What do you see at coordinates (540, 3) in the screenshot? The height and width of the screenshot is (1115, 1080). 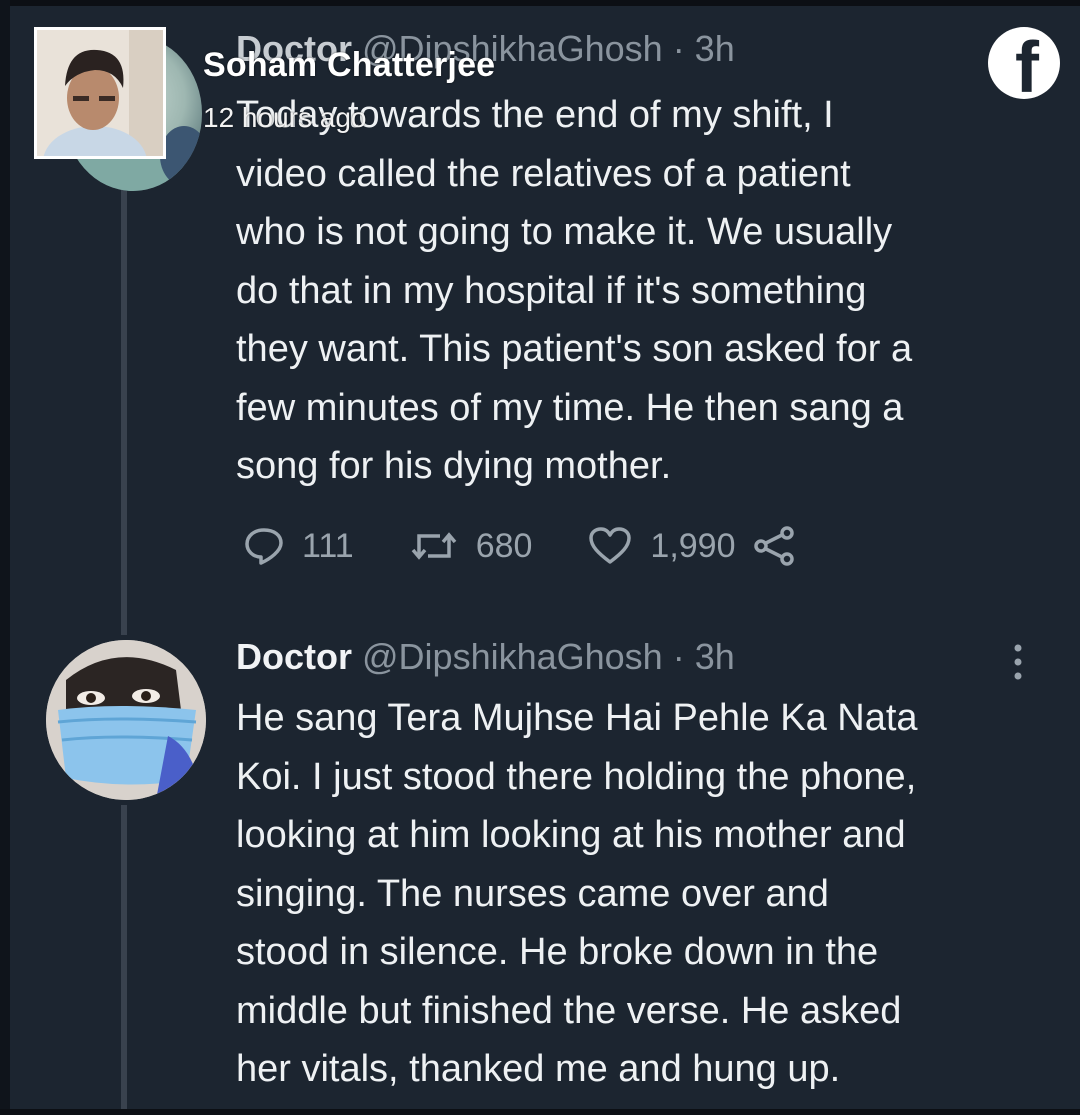 I see `top-edge` at bounding box center [540, 3].